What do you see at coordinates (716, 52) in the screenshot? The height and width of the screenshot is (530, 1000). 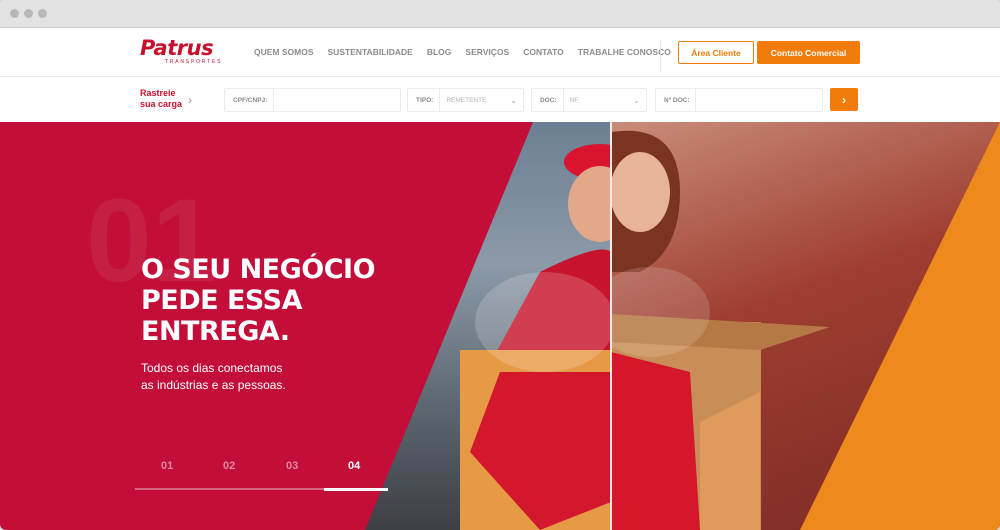 I see `area-cliente-button: Área Cliente` at bounding box center [716, 52].